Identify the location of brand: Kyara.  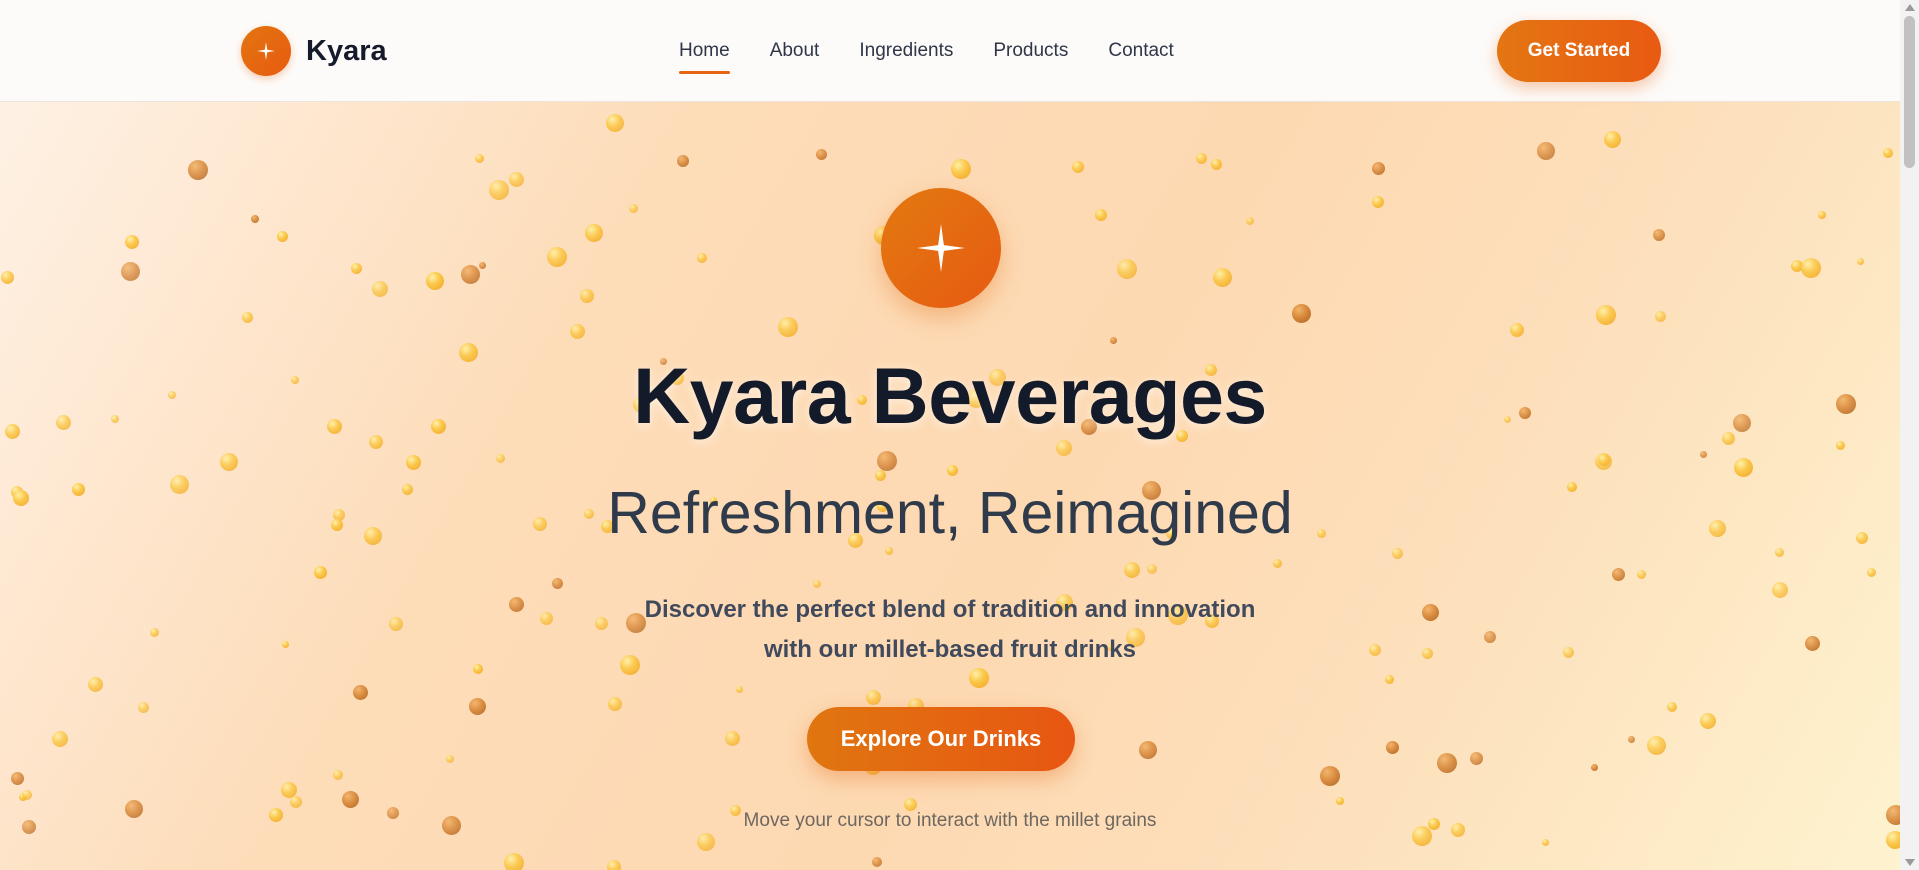
(314, 51).